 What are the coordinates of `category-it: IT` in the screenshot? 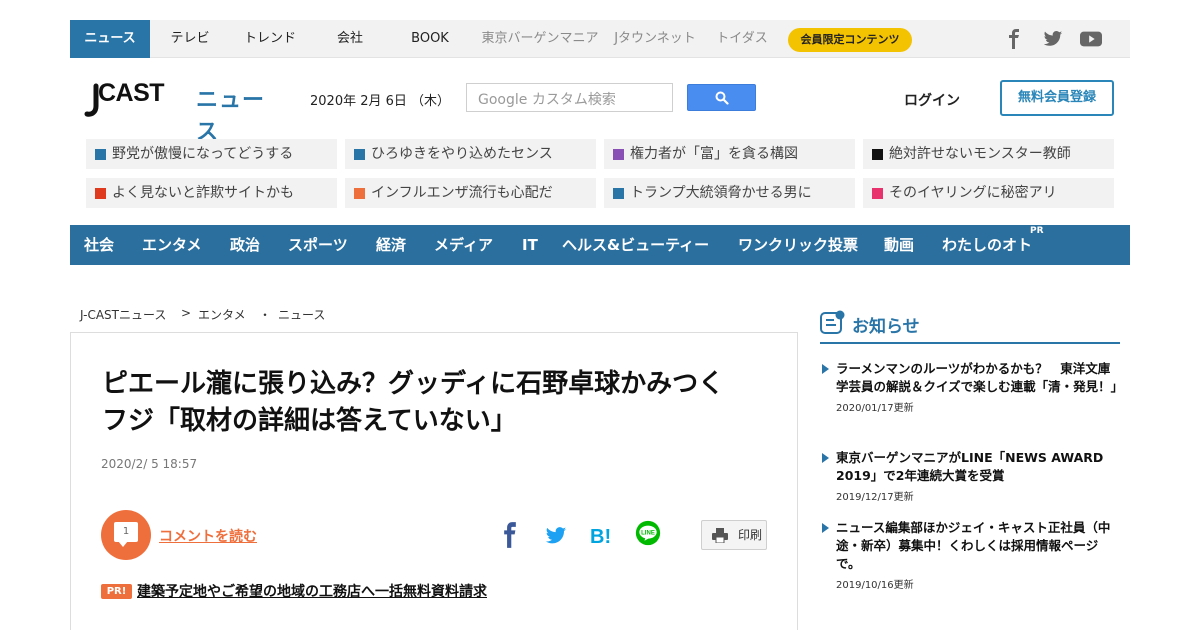 It's located at (530, 245).